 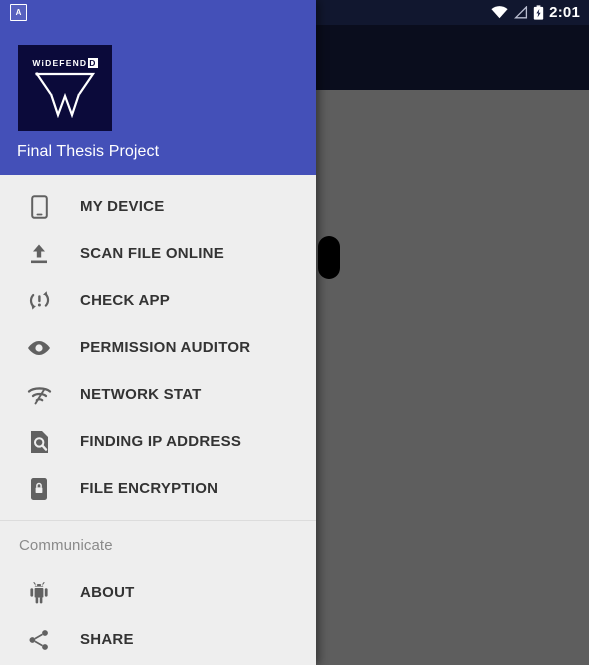 I want to click on drawer-title: Final Thesis Project, so click(x=88, y=151).